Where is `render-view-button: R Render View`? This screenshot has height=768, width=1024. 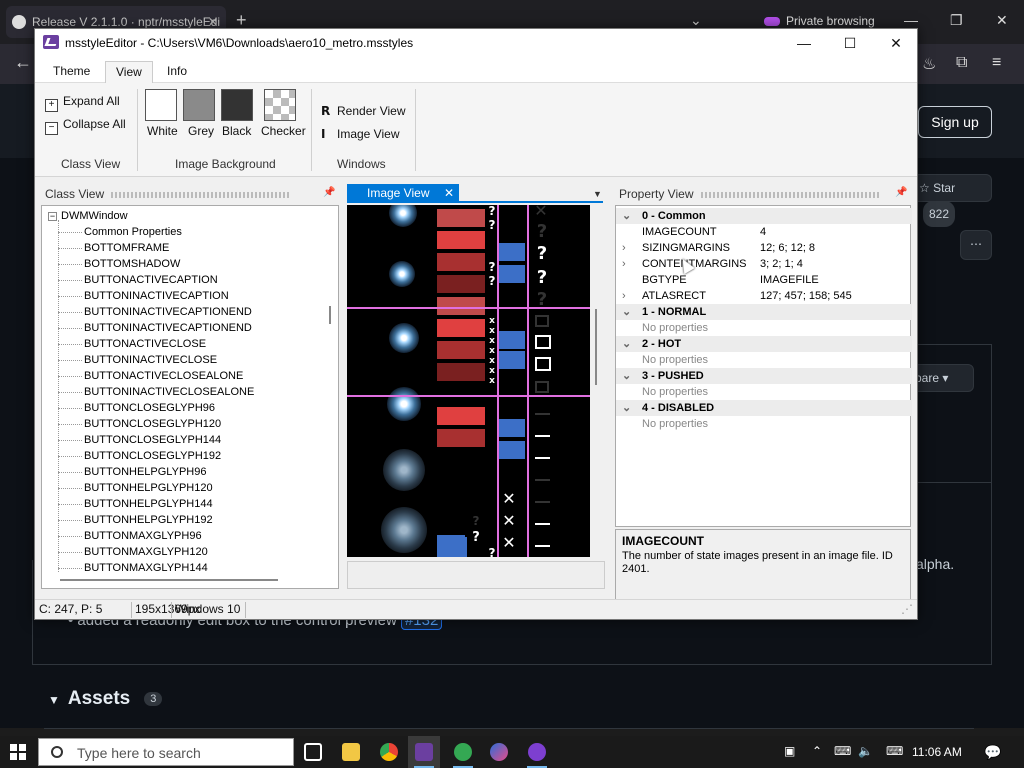
render-view-button: R Render View is located at coordinates (363, 111).